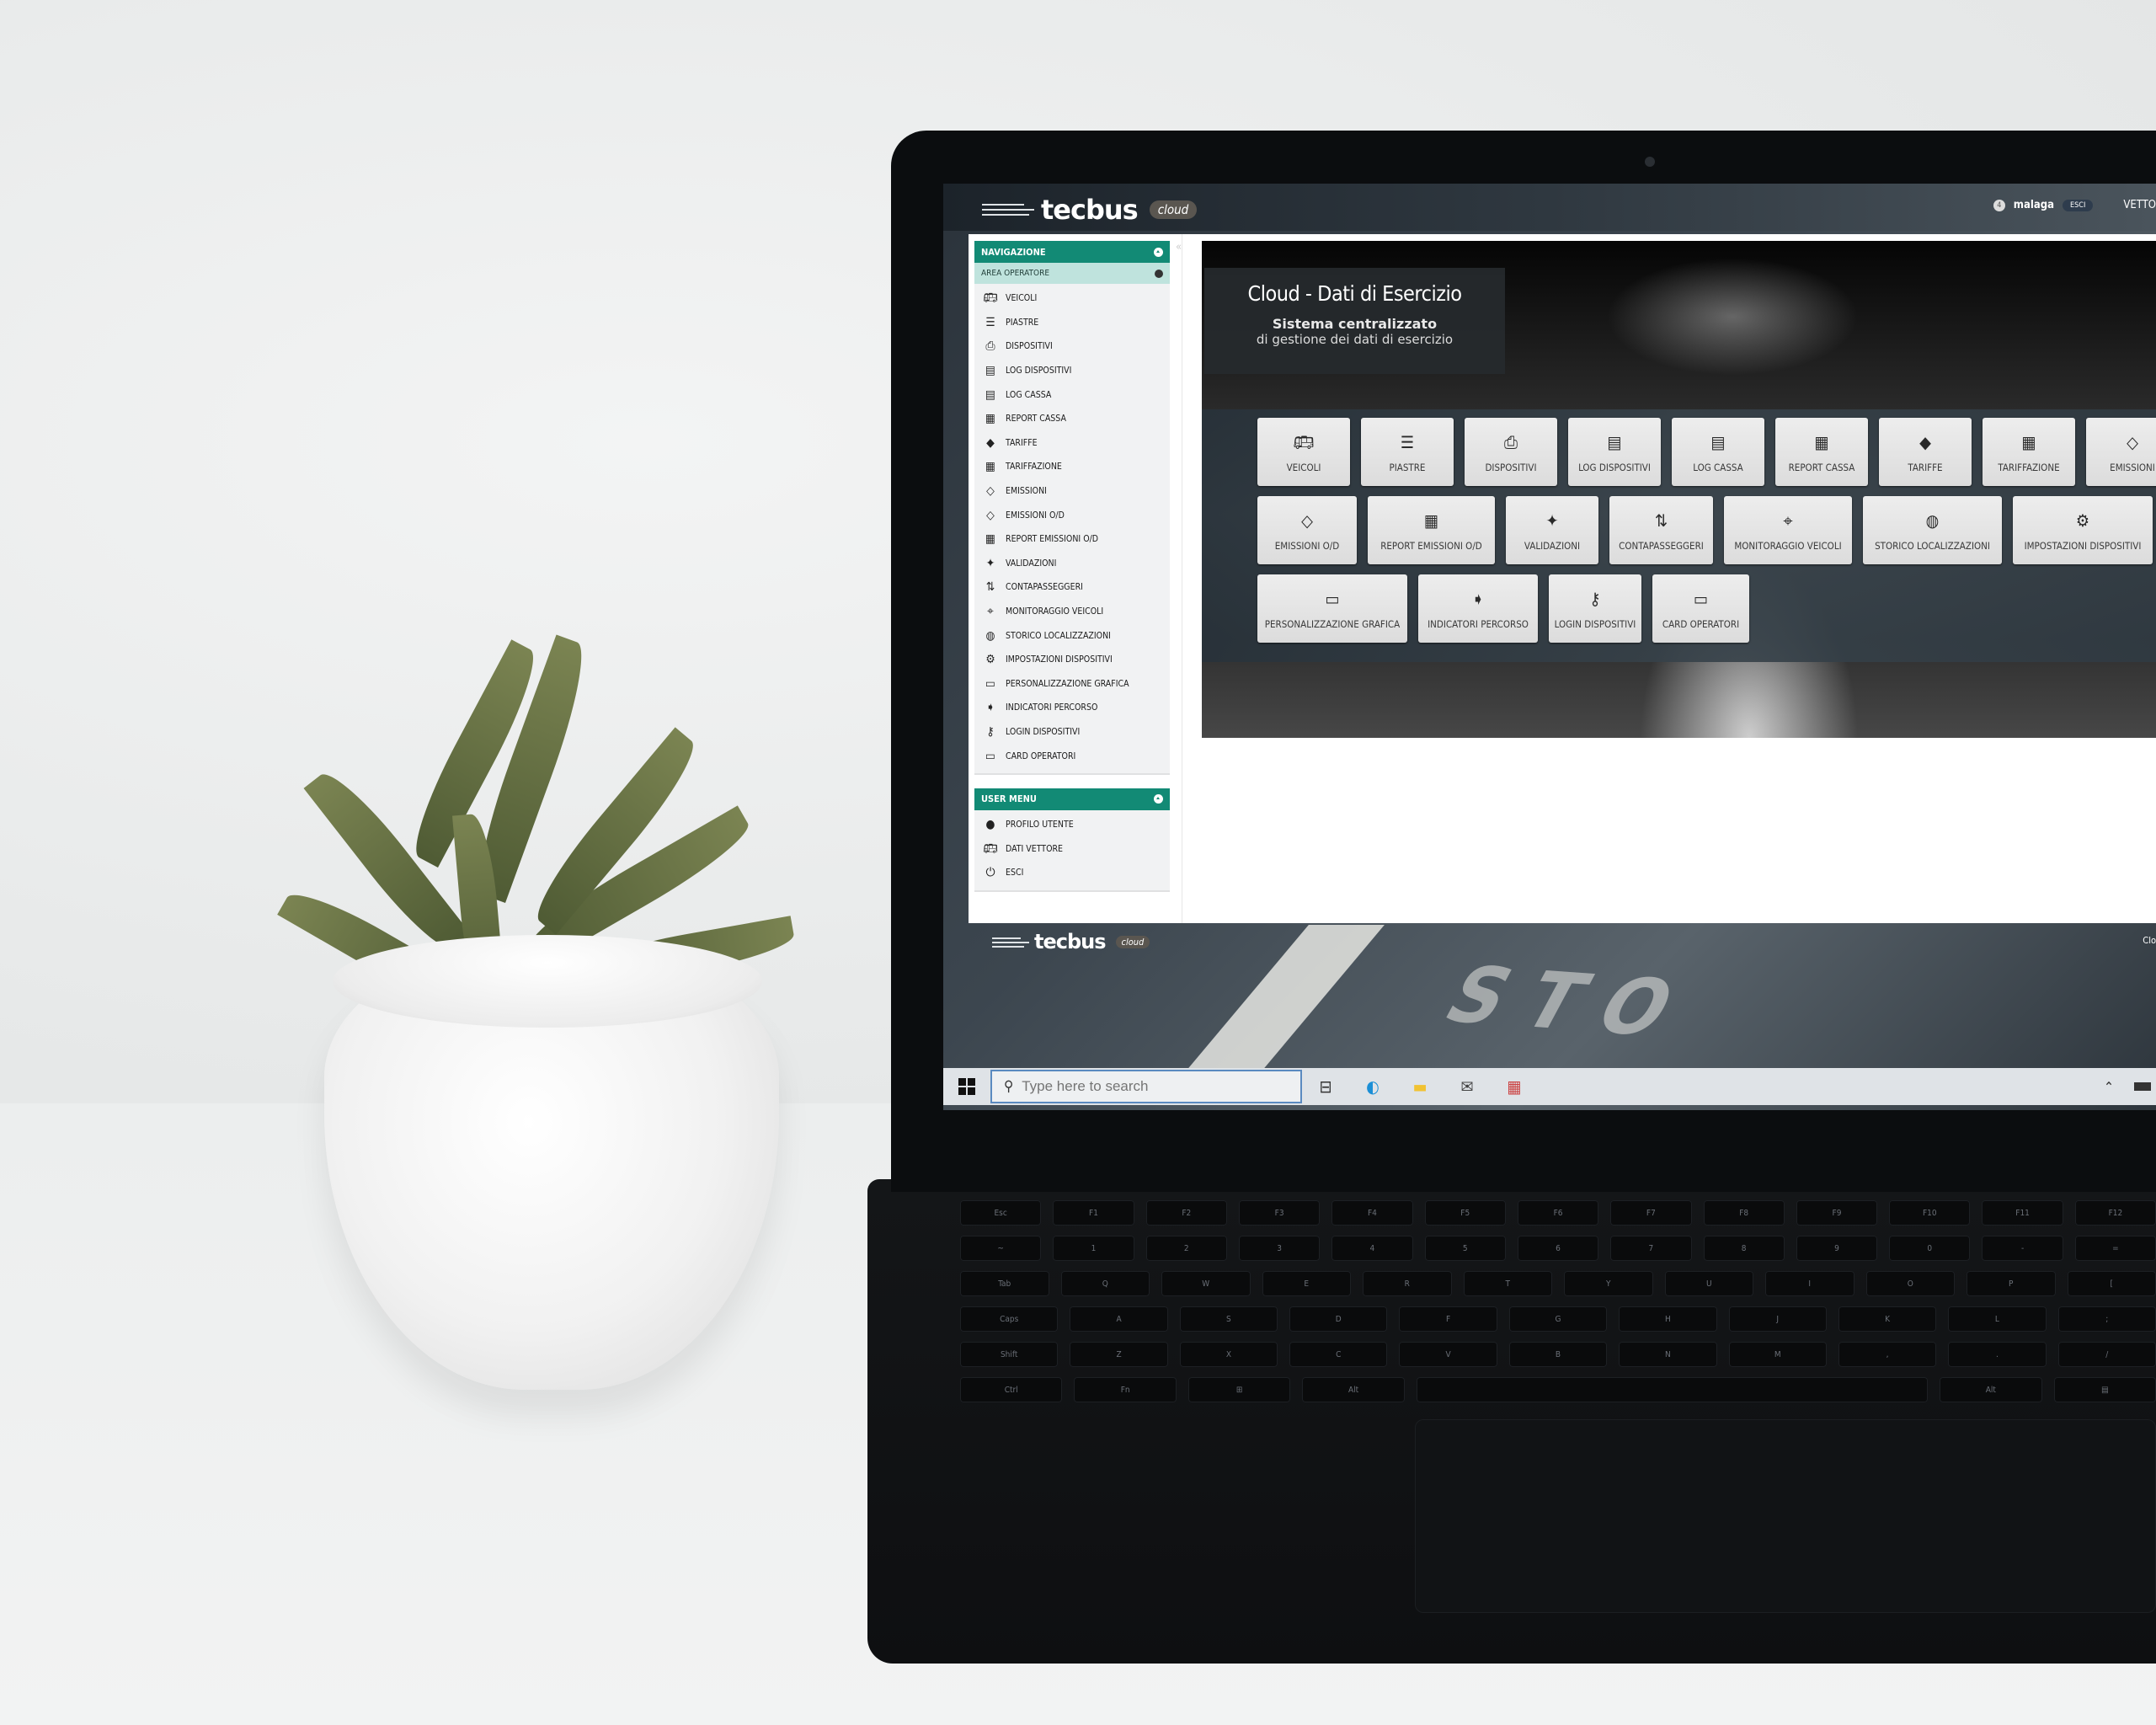 The height and width of the screenshot is (1725, 2156). Describe the element at coordinates (1072, 873) in the screenshot. I see `sidebar-item-esci: ⏻ ESCI` at that location.